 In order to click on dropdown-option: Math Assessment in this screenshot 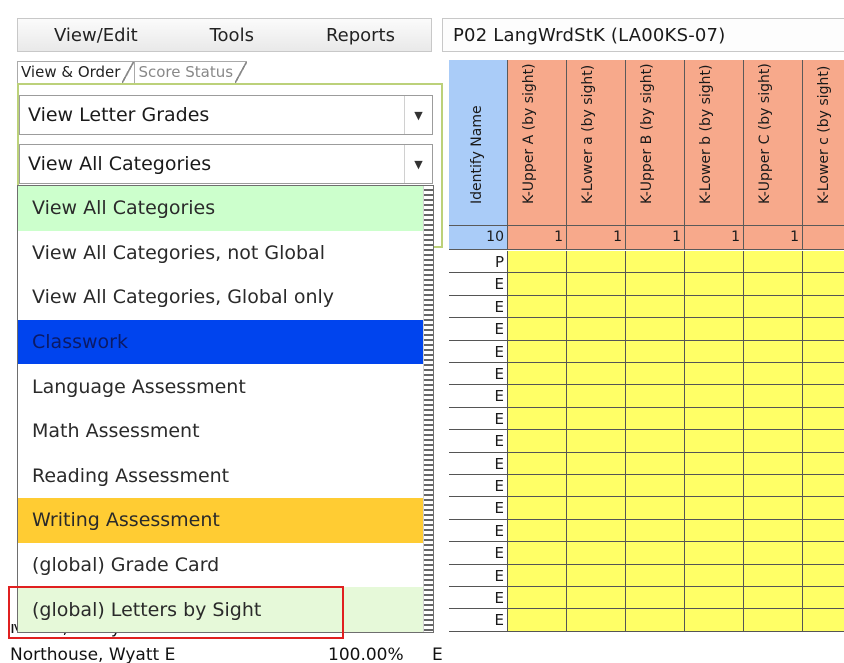, I will do `click(225, 431)`.